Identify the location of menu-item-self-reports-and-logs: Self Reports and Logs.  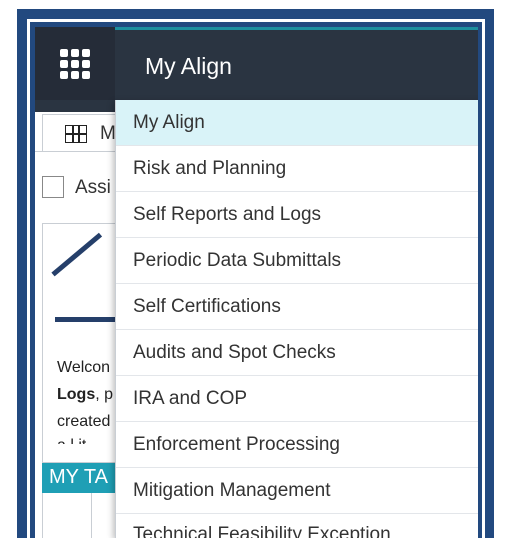
(297, 215).